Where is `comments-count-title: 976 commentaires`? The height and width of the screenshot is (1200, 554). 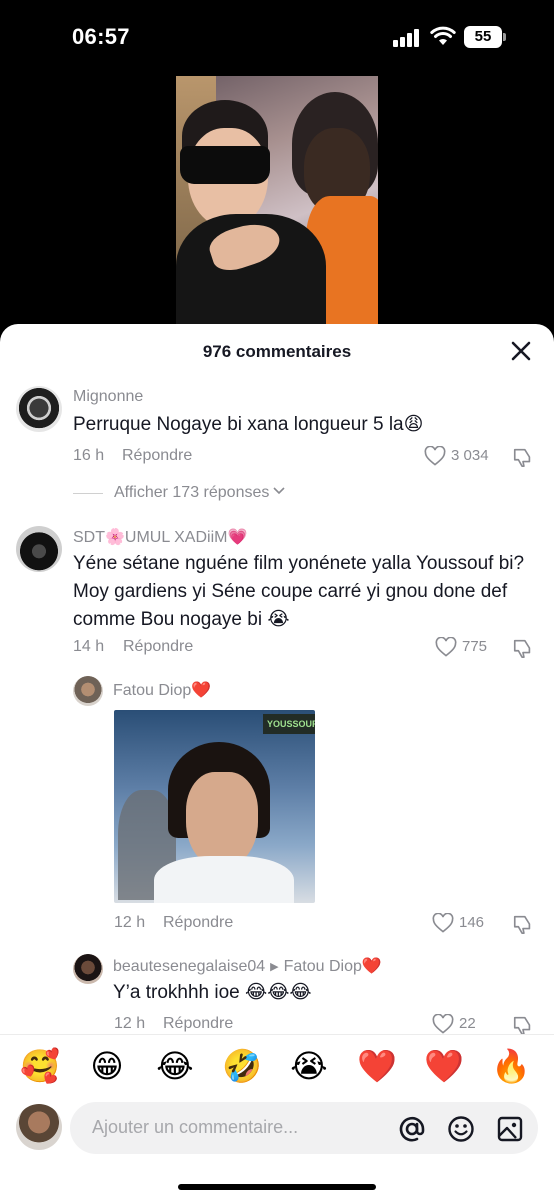 comments-count-title: 976 commentaires is located at coordinates (277, 351).